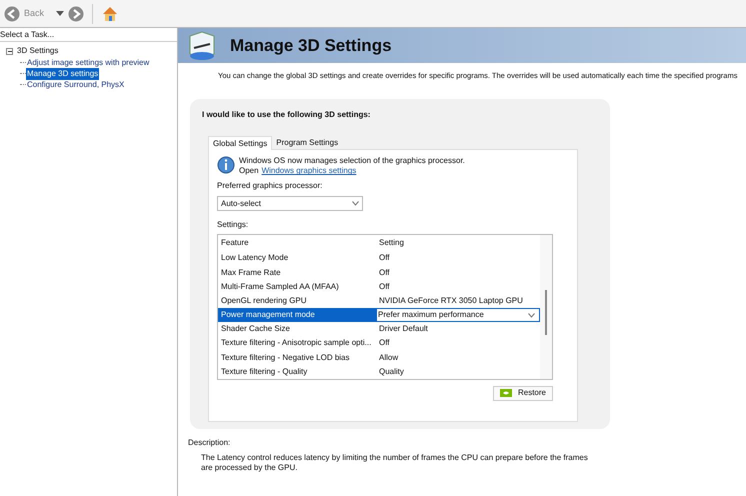 The height and width of the screenshot is (496, 746). What do you see at coordinates (233, 225) in the screenshot?
I see `settings-label: Settings:` at bounding box center [233, 225].